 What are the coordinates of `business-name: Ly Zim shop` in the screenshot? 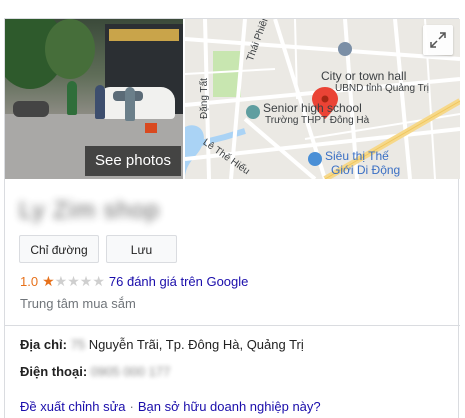 It's located at (89, 210).